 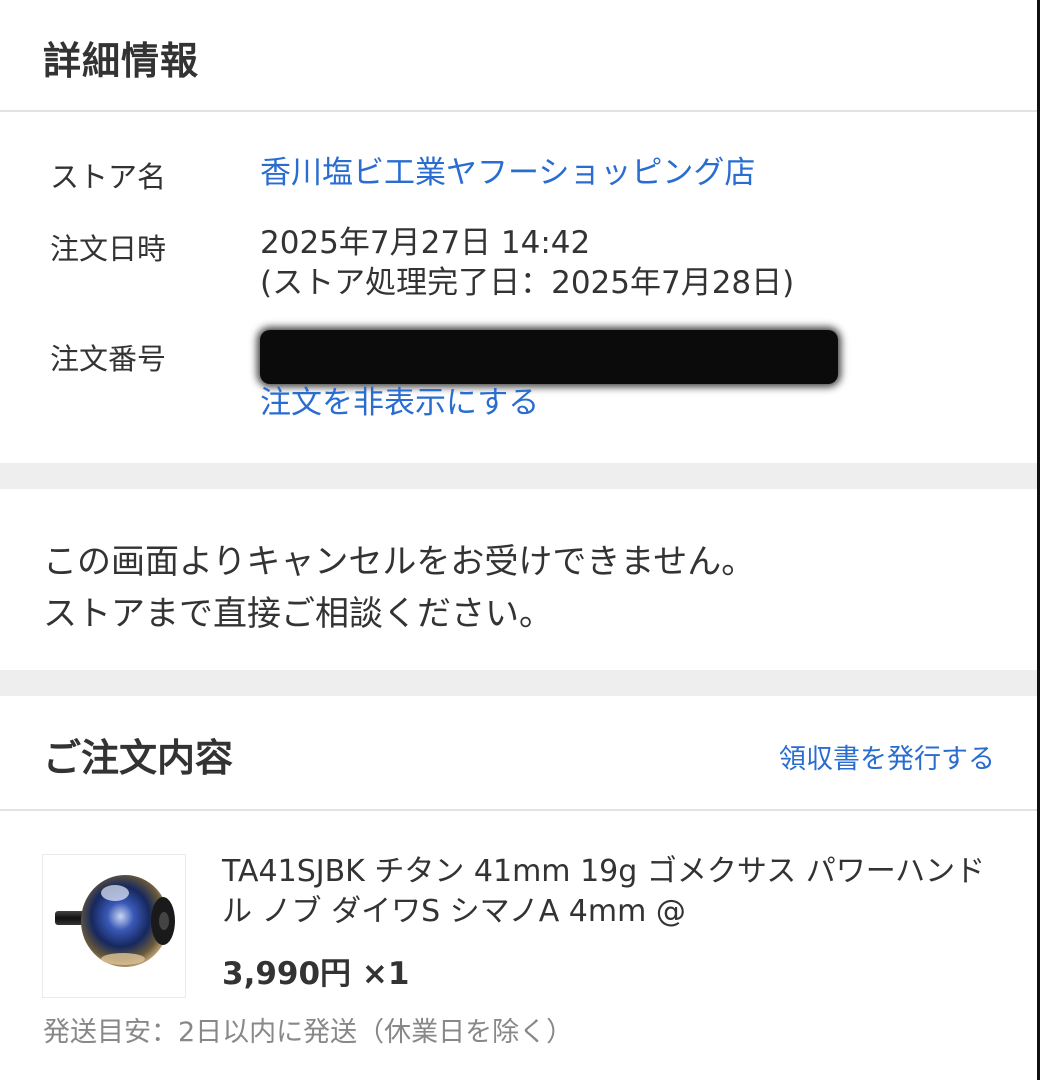 I want to click on product-price: 3,990円 ×1, so click(x=316, y=974).